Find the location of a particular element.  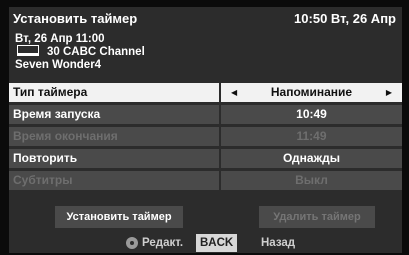

back-hint: Назад is located at coordinates (278, 243).